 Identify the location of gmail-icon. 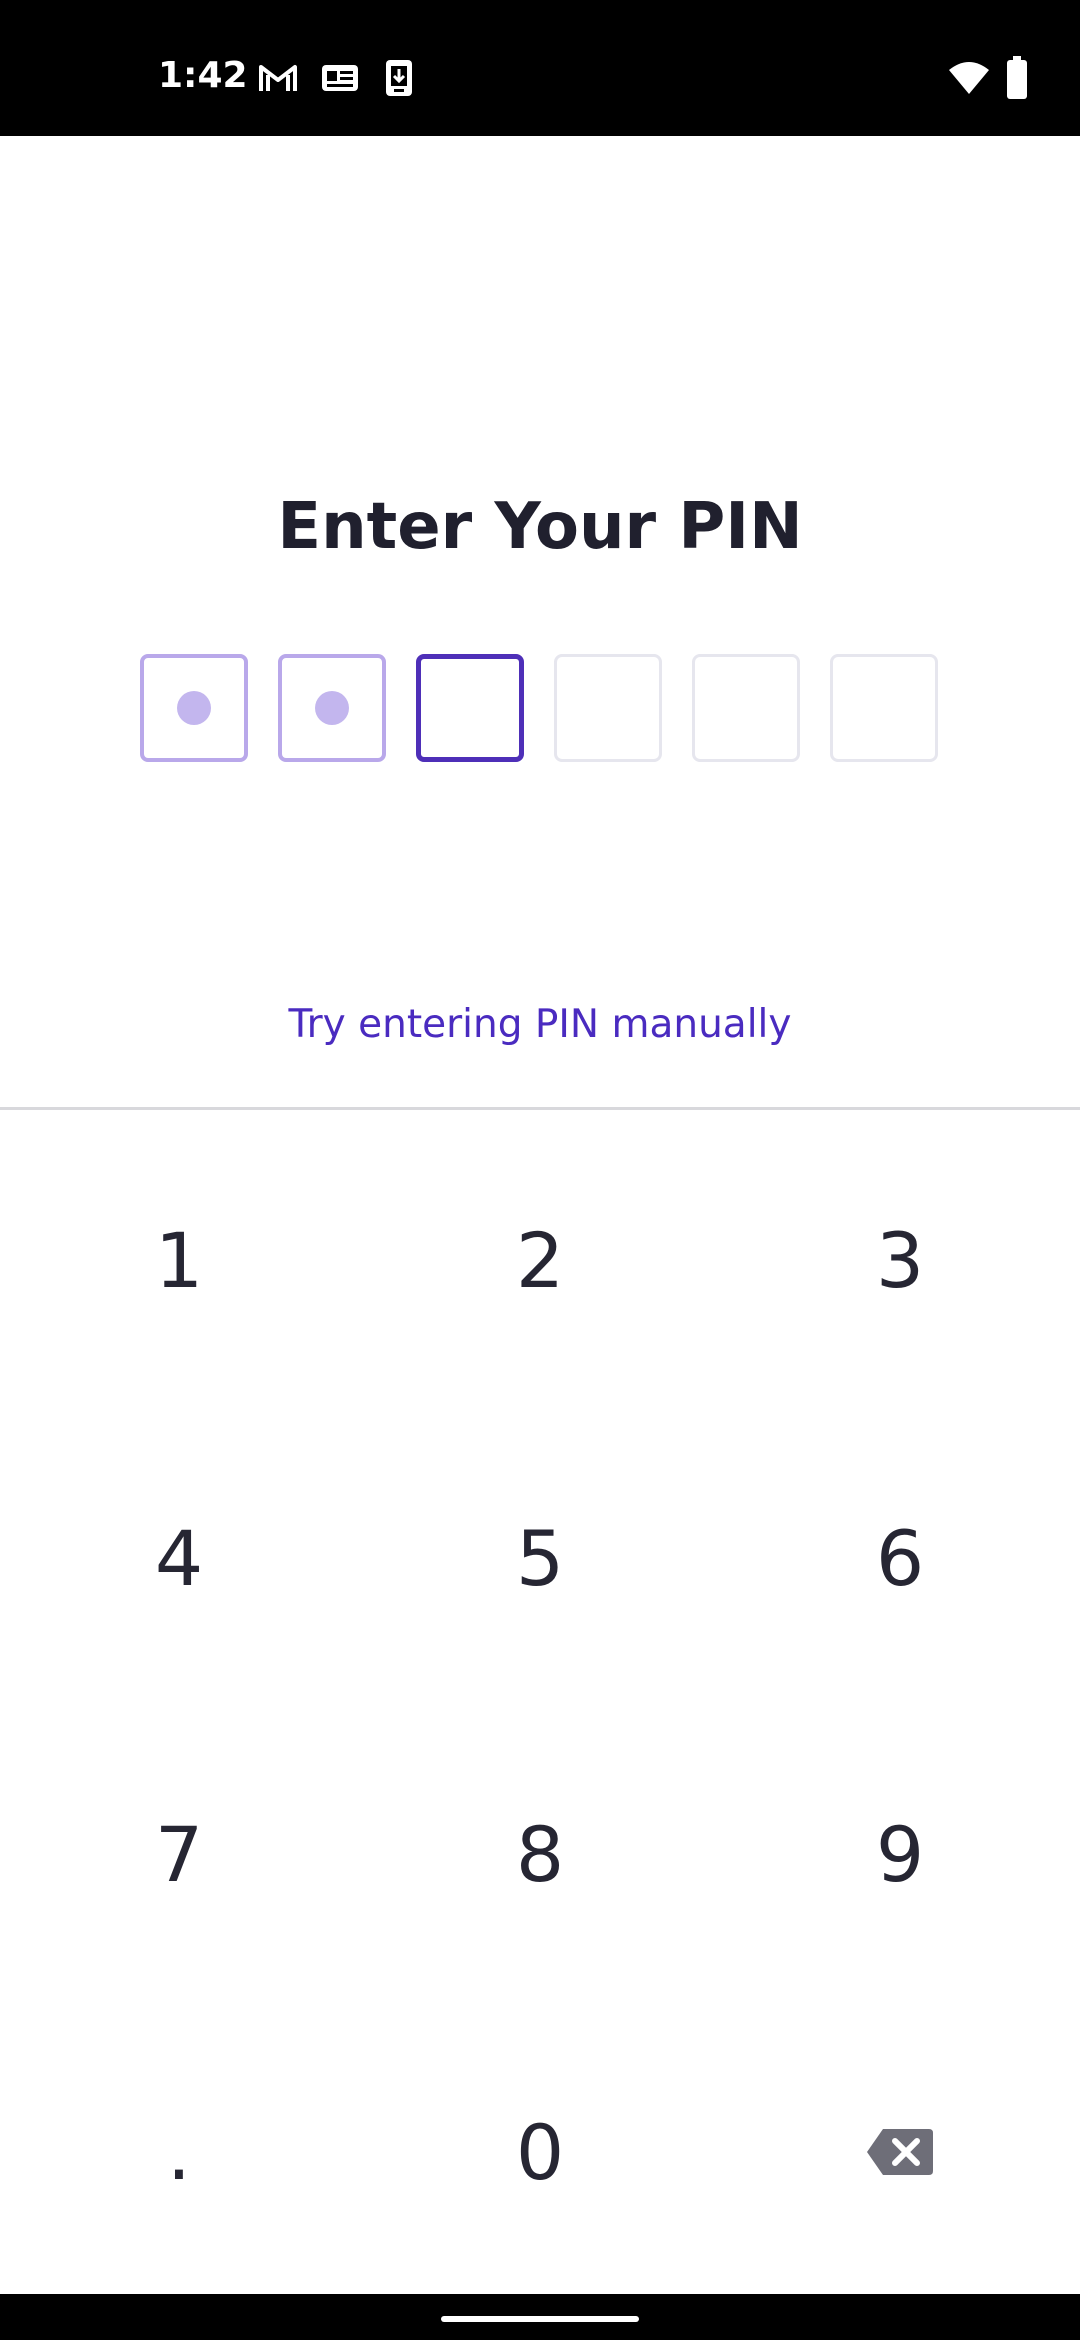
(278, 80).